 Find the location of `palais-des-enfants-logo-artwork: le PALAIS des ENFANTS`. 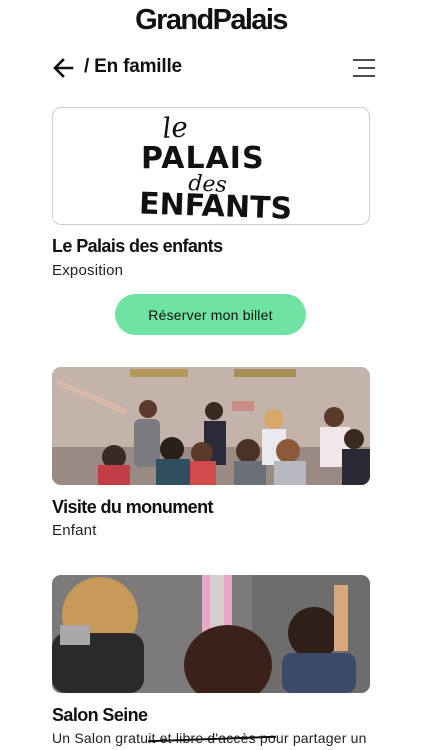

palais-des-enfants-logo-artwork: le PALAIS des ENFANTS is located at coordinates (215, 167).